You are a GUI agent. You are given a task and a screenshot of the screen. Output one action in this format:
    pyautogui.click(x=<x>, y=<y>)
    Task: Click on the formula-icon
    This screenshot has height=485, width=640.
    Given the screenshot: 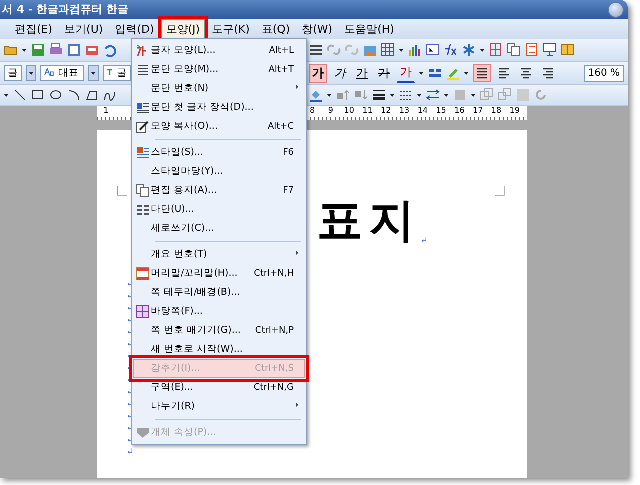 What is the action you would take?
    pyautogui.click(x=451, y=50)
    